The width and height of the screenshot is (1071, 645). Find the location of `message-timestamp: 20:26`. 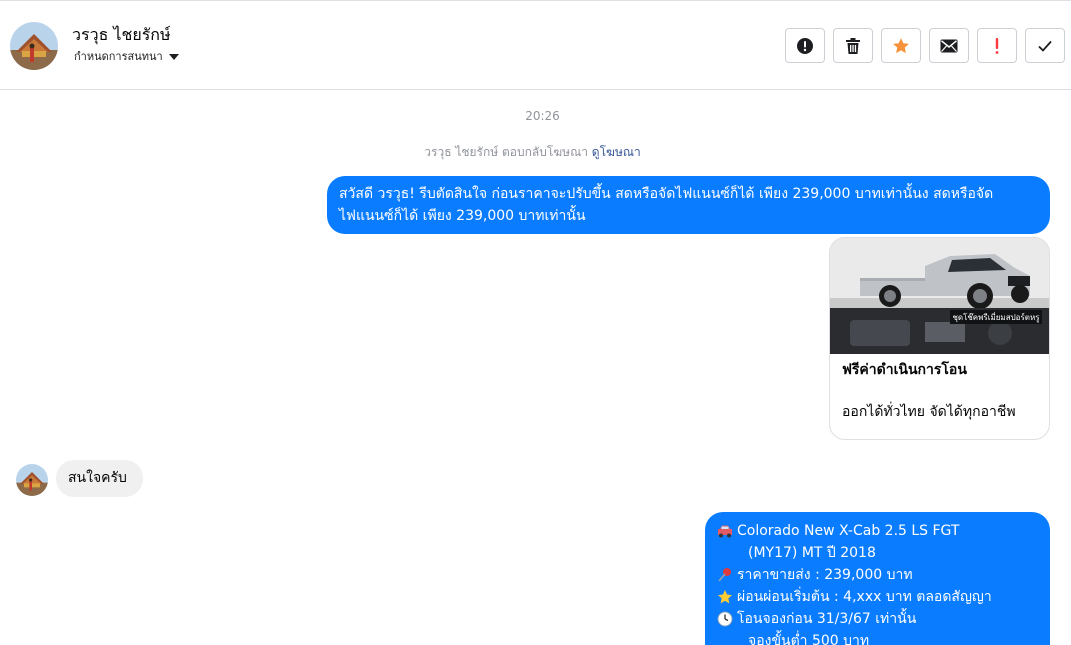

message-timestamp: 20:26 is located at coordinates (542, 116).